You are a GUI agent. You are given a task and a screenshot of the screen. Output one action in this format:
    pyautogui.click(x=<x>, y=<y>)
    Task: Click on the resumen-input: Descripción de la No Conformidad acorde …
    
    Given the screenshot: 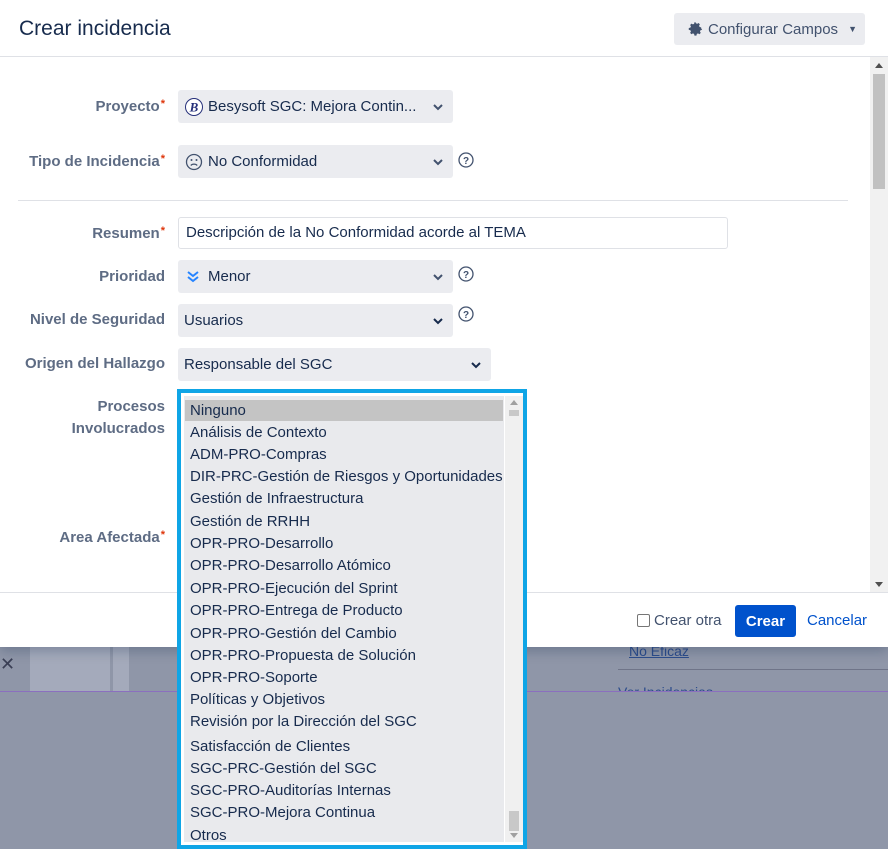 What is the action you would take?
    pyautogui.click(x=453, y=233)
    